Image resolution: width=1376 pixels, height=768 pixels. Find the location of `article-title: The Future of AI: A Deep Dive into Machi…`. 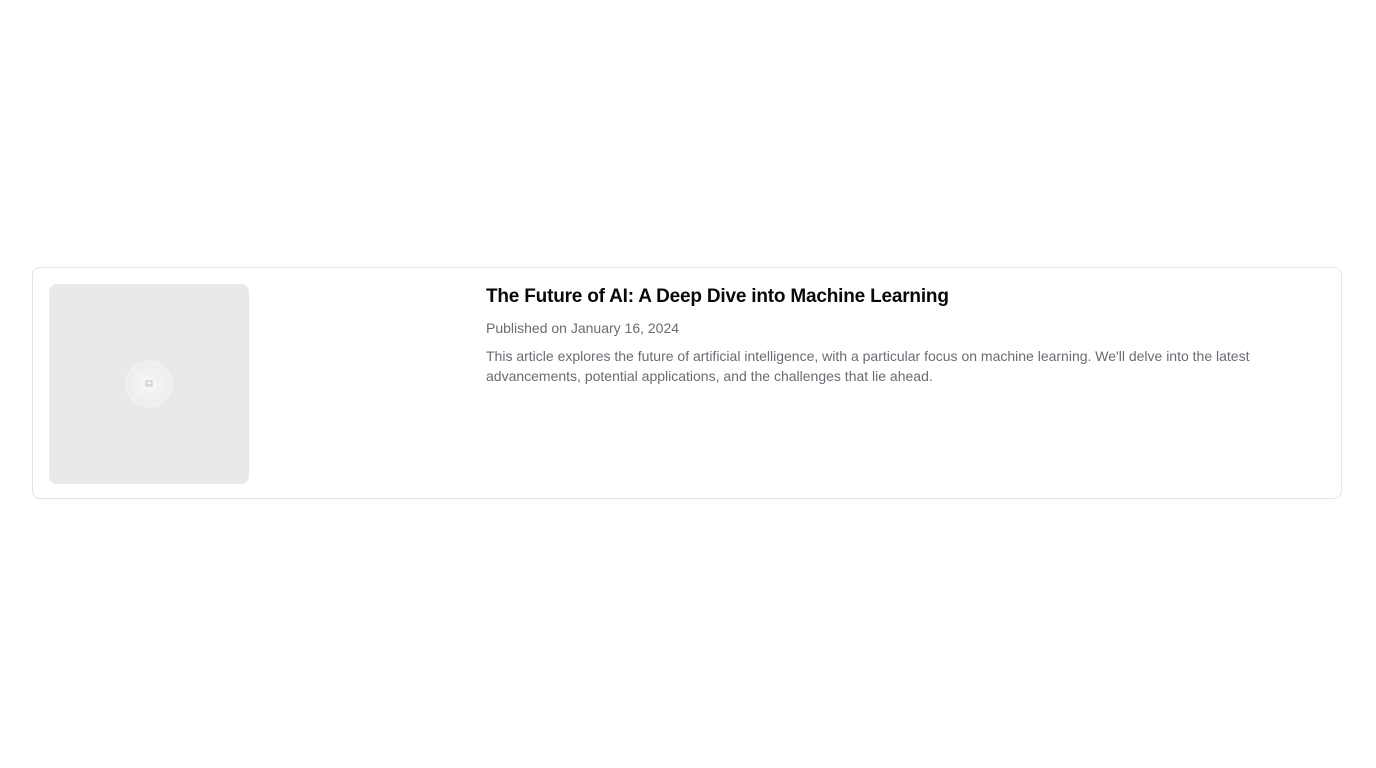

article-title: The Future of AI: A Deep Dive into Machi… is located at coordinates (906, 297).